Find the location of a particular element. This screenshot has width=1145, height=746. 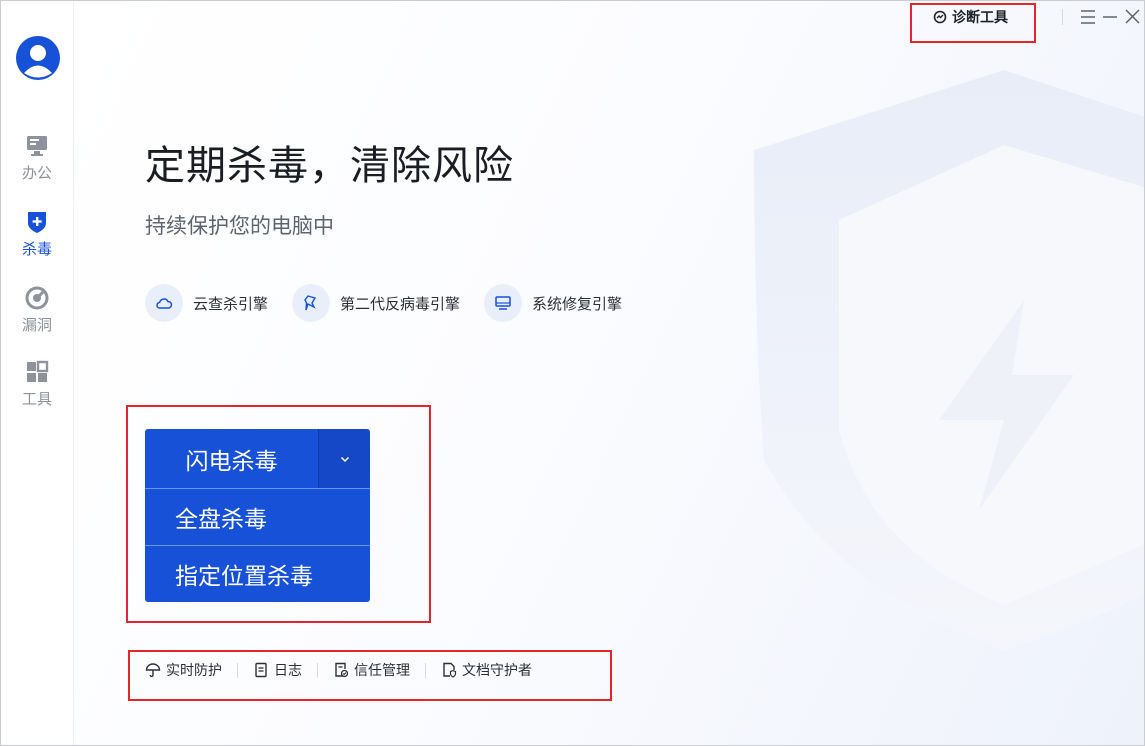

sidebar-item-label: 办公 is located at coordinates (36, 173).